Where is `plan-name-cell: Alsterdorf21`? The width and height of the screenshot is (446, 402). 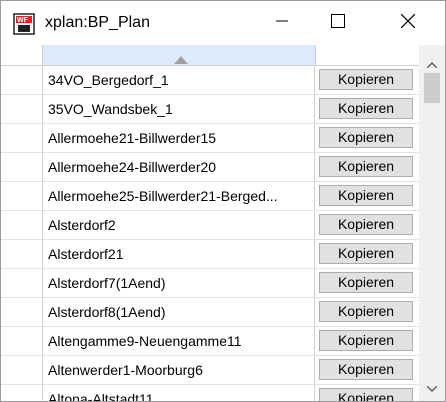
plan-name-cell: Alsterdorf21 is located at coordinates (181, 254).